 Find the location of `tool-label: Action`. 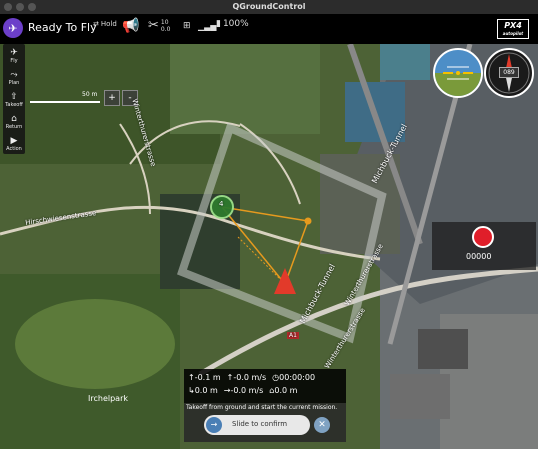

tool-label: Action is located at coordinates (14, 149).